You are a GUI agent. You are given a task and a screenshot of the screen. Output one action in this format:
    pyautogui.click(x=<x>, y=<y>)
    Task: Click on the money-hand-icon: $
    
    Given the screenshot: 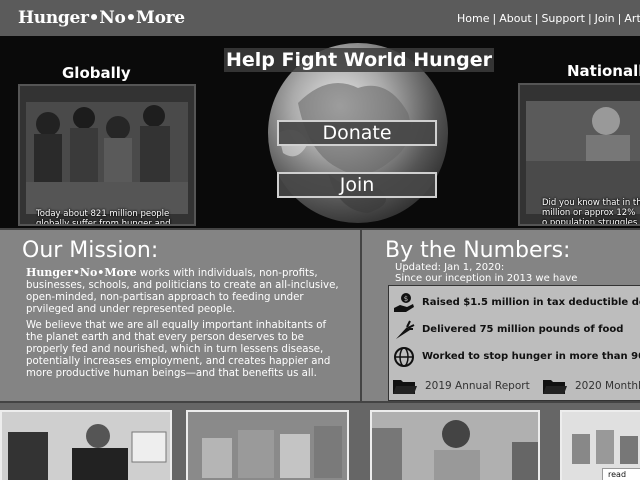 What is the action you would take?
    pyautogui.click(x=404, y=302)
    